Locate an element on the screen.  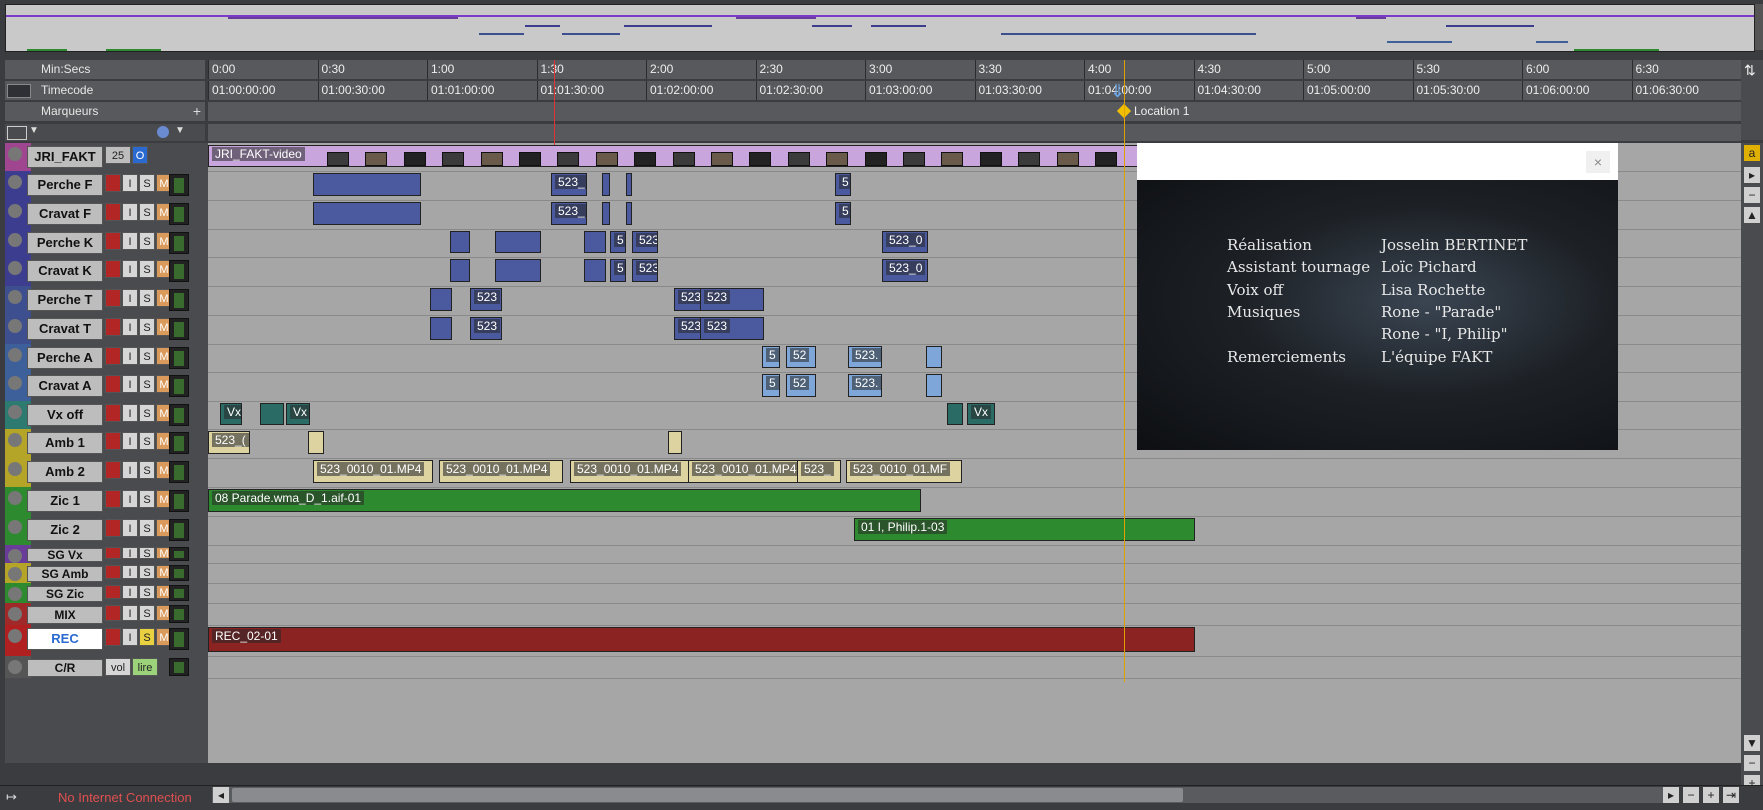
scroll-right-icon: ▸ is located at coordinates (1671, 795).